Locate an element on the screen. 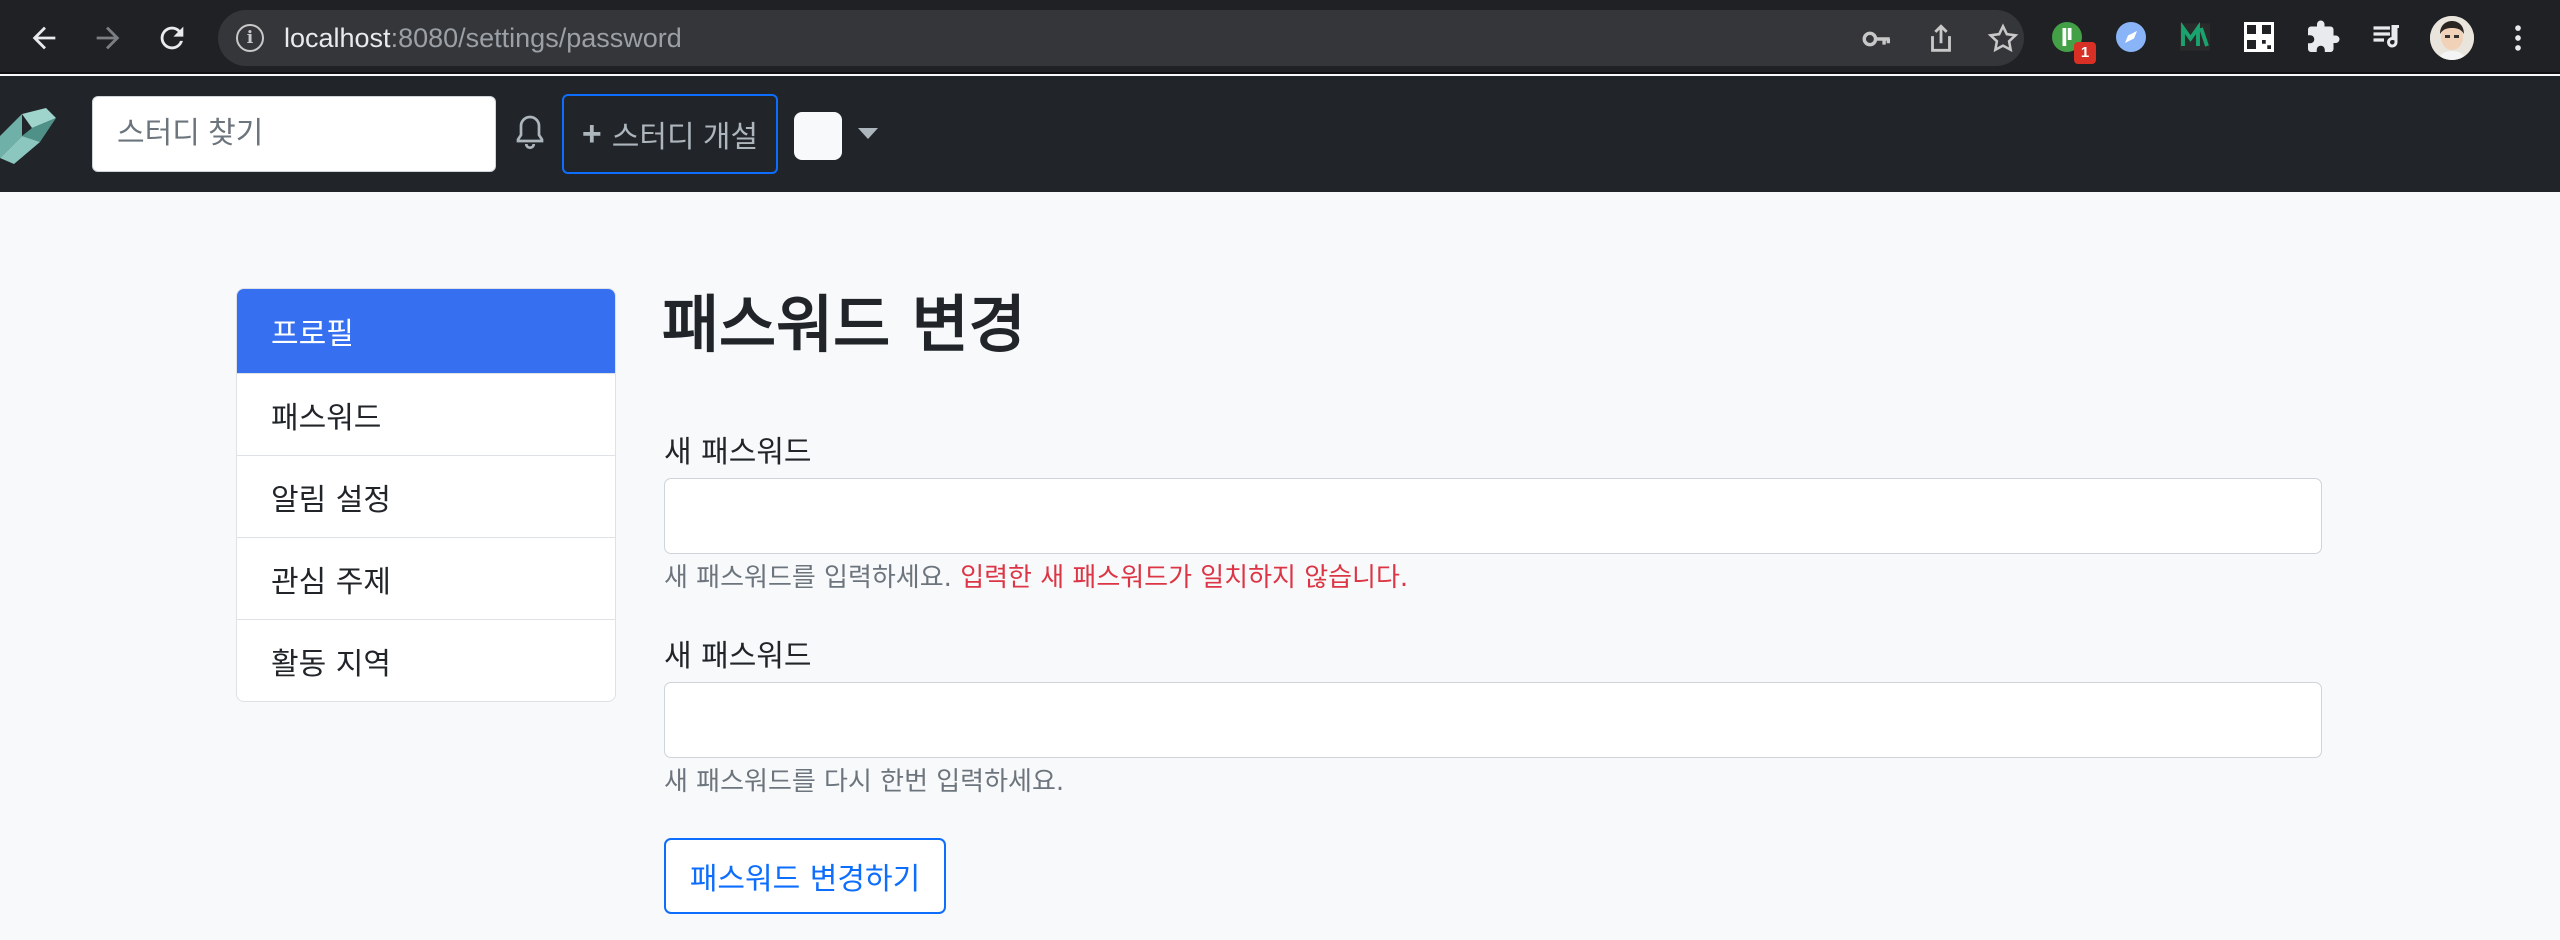 Image resolution: width=2560 pixels, height=940 pixels. app-navbar: + 스터디 개설 is located at coordinates (1280, 134).